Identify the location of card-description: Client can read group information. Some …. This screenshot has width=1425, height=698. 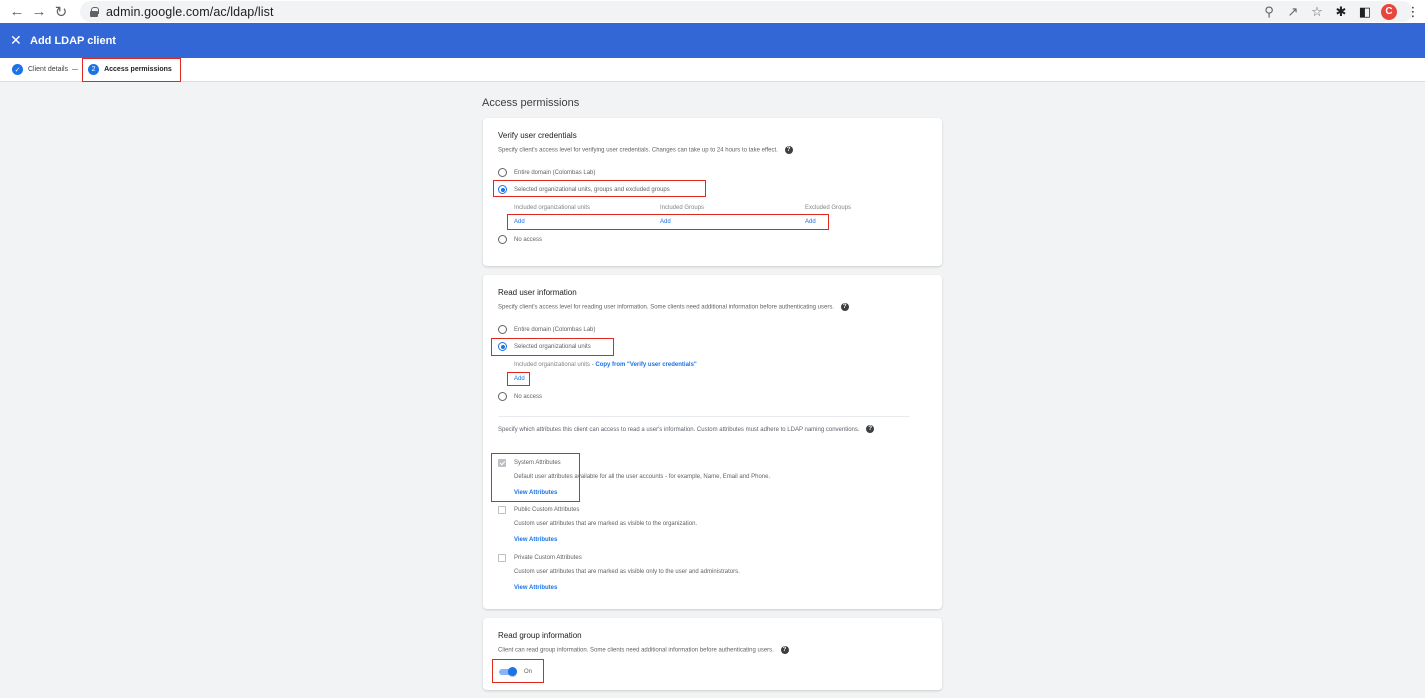
(643, 650).